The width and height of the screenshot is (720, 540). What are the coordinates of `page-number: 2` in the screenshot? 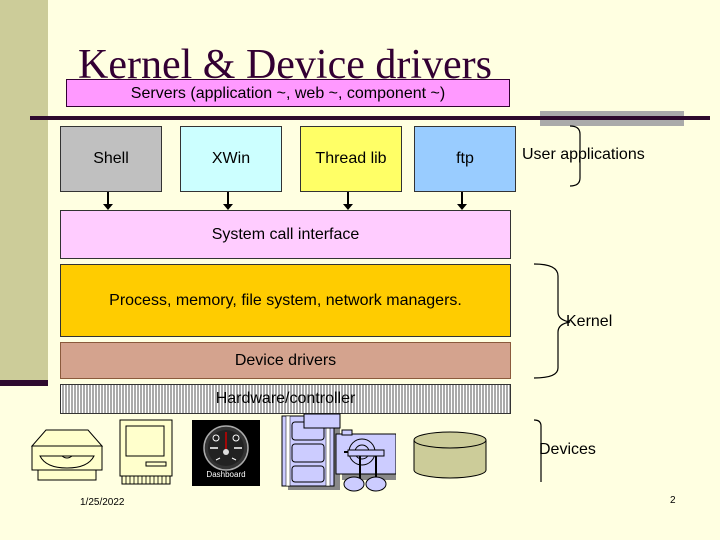 It's located at (673, 500).